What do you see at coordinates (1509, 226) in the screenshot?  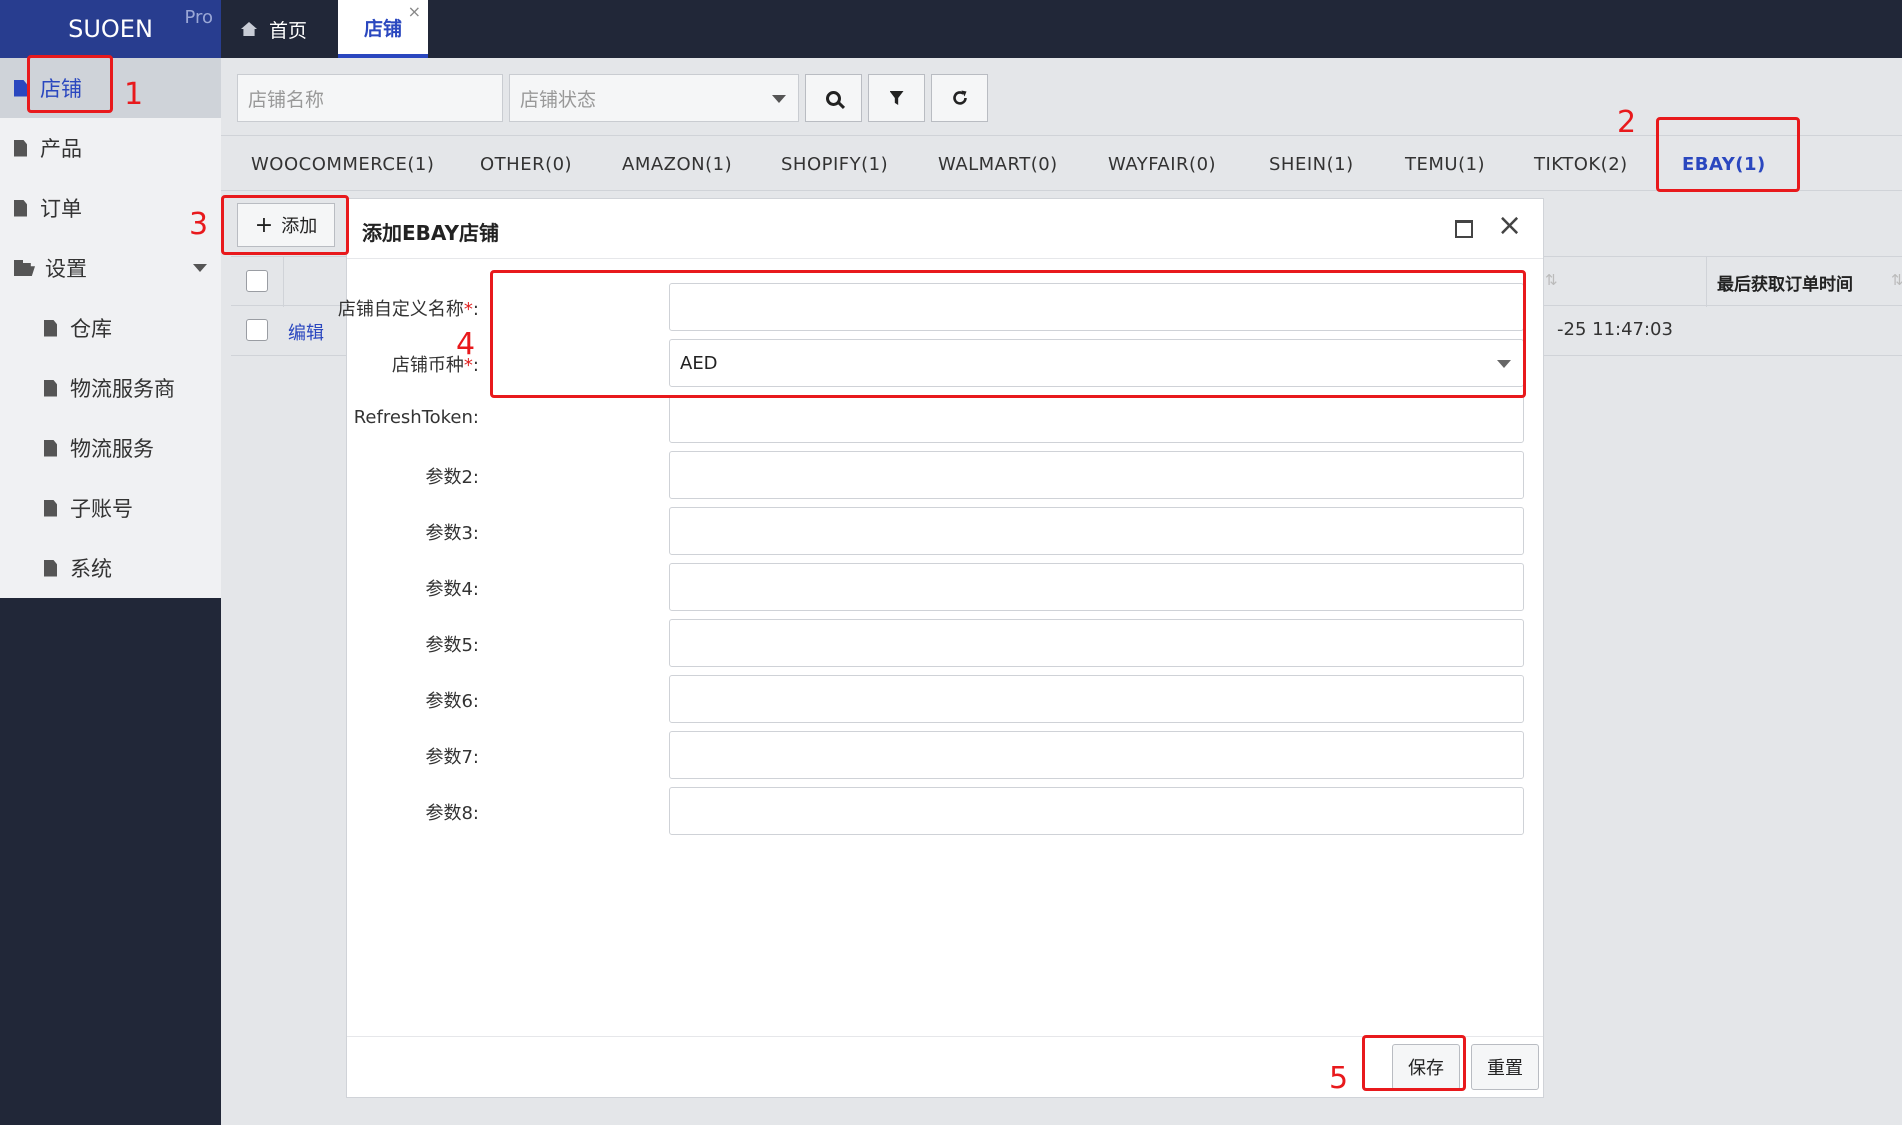 I see `close-icon: ×` at bounding box center [1509, 226].